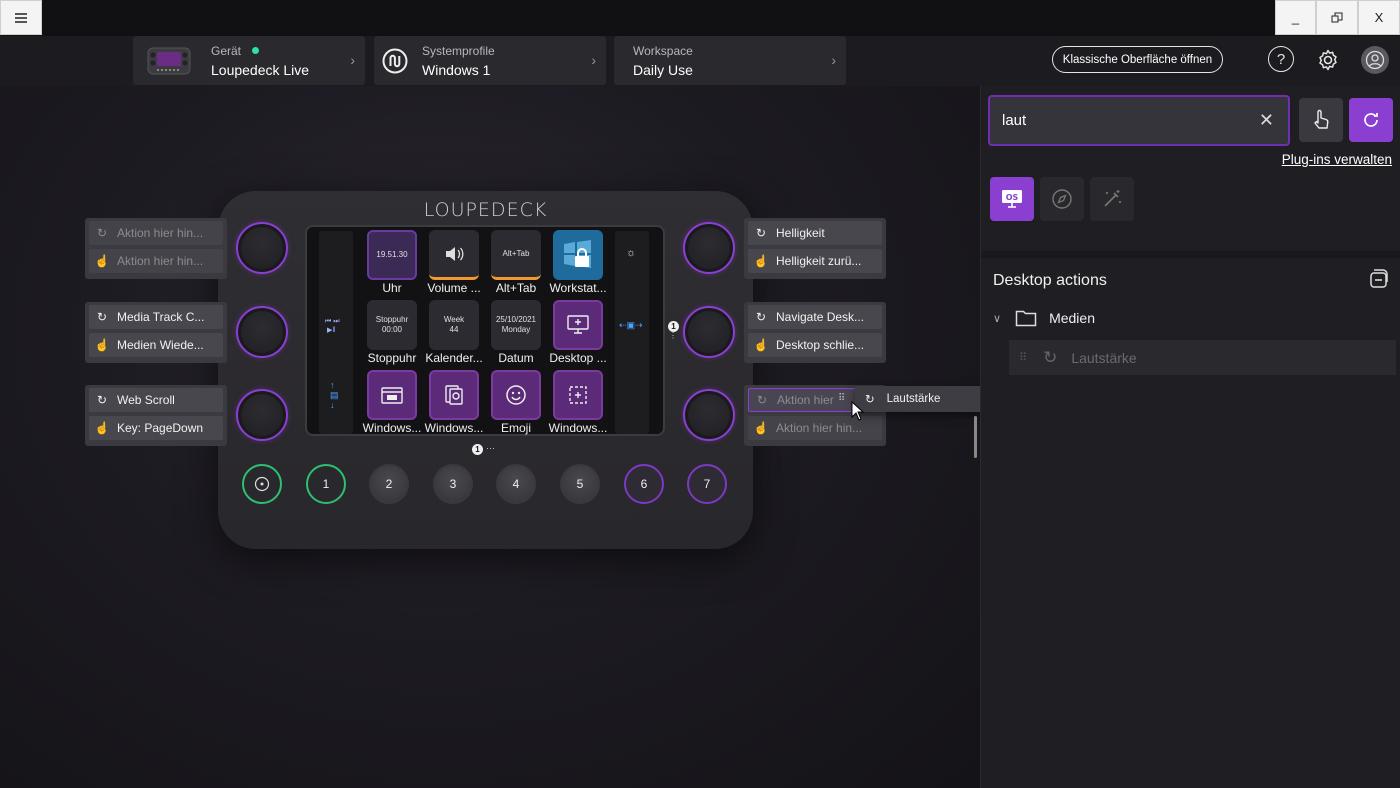 Image resolution: width=1400 pixels, height=788 pixels. What do you see at coordinates (1050, 280) in the screenshot?
I see `section-title: Desktop actions` at bounding box center [1050, 280].